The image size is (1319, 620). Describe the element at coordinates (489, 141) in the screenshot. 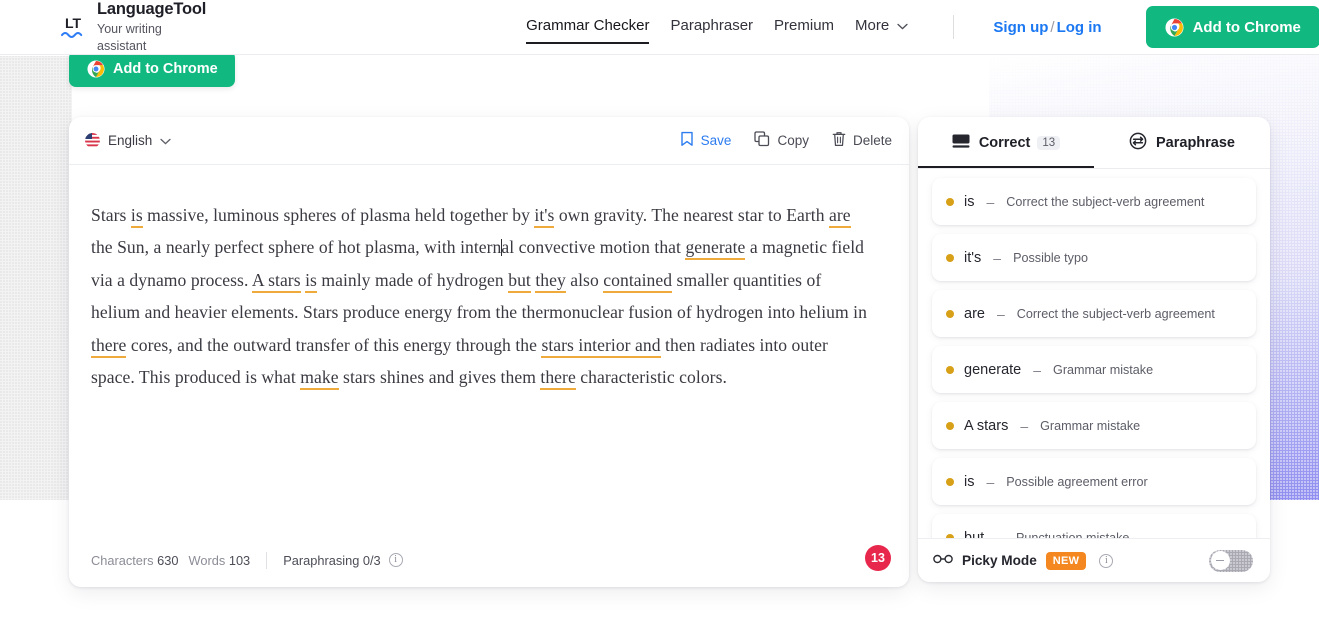

I see `editor-toolbar: English Save Copy Delete` at that location.